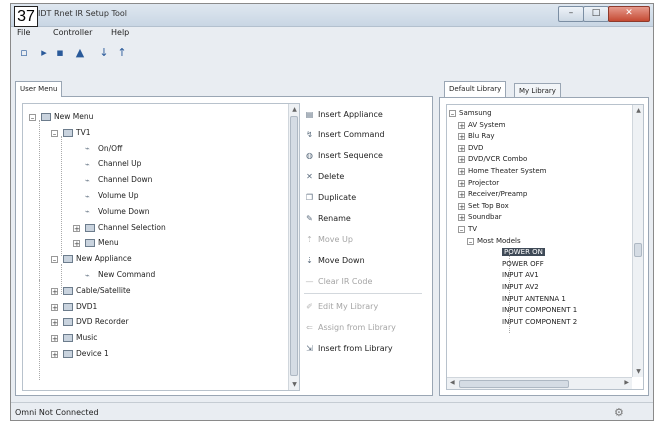 The image size is (662, 426). Describe the element at coordinates (24, 53) in the screenshot. I see `new-document-icon: ▫` at that location.